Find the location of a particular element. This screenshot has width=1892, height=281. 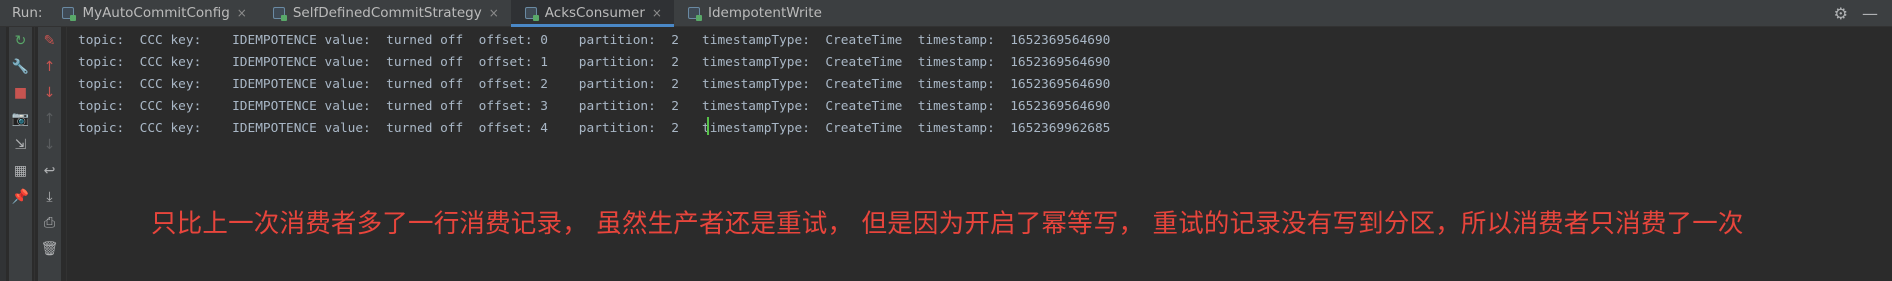

login-icon: ⇲ is located at coordinates (20, 145).